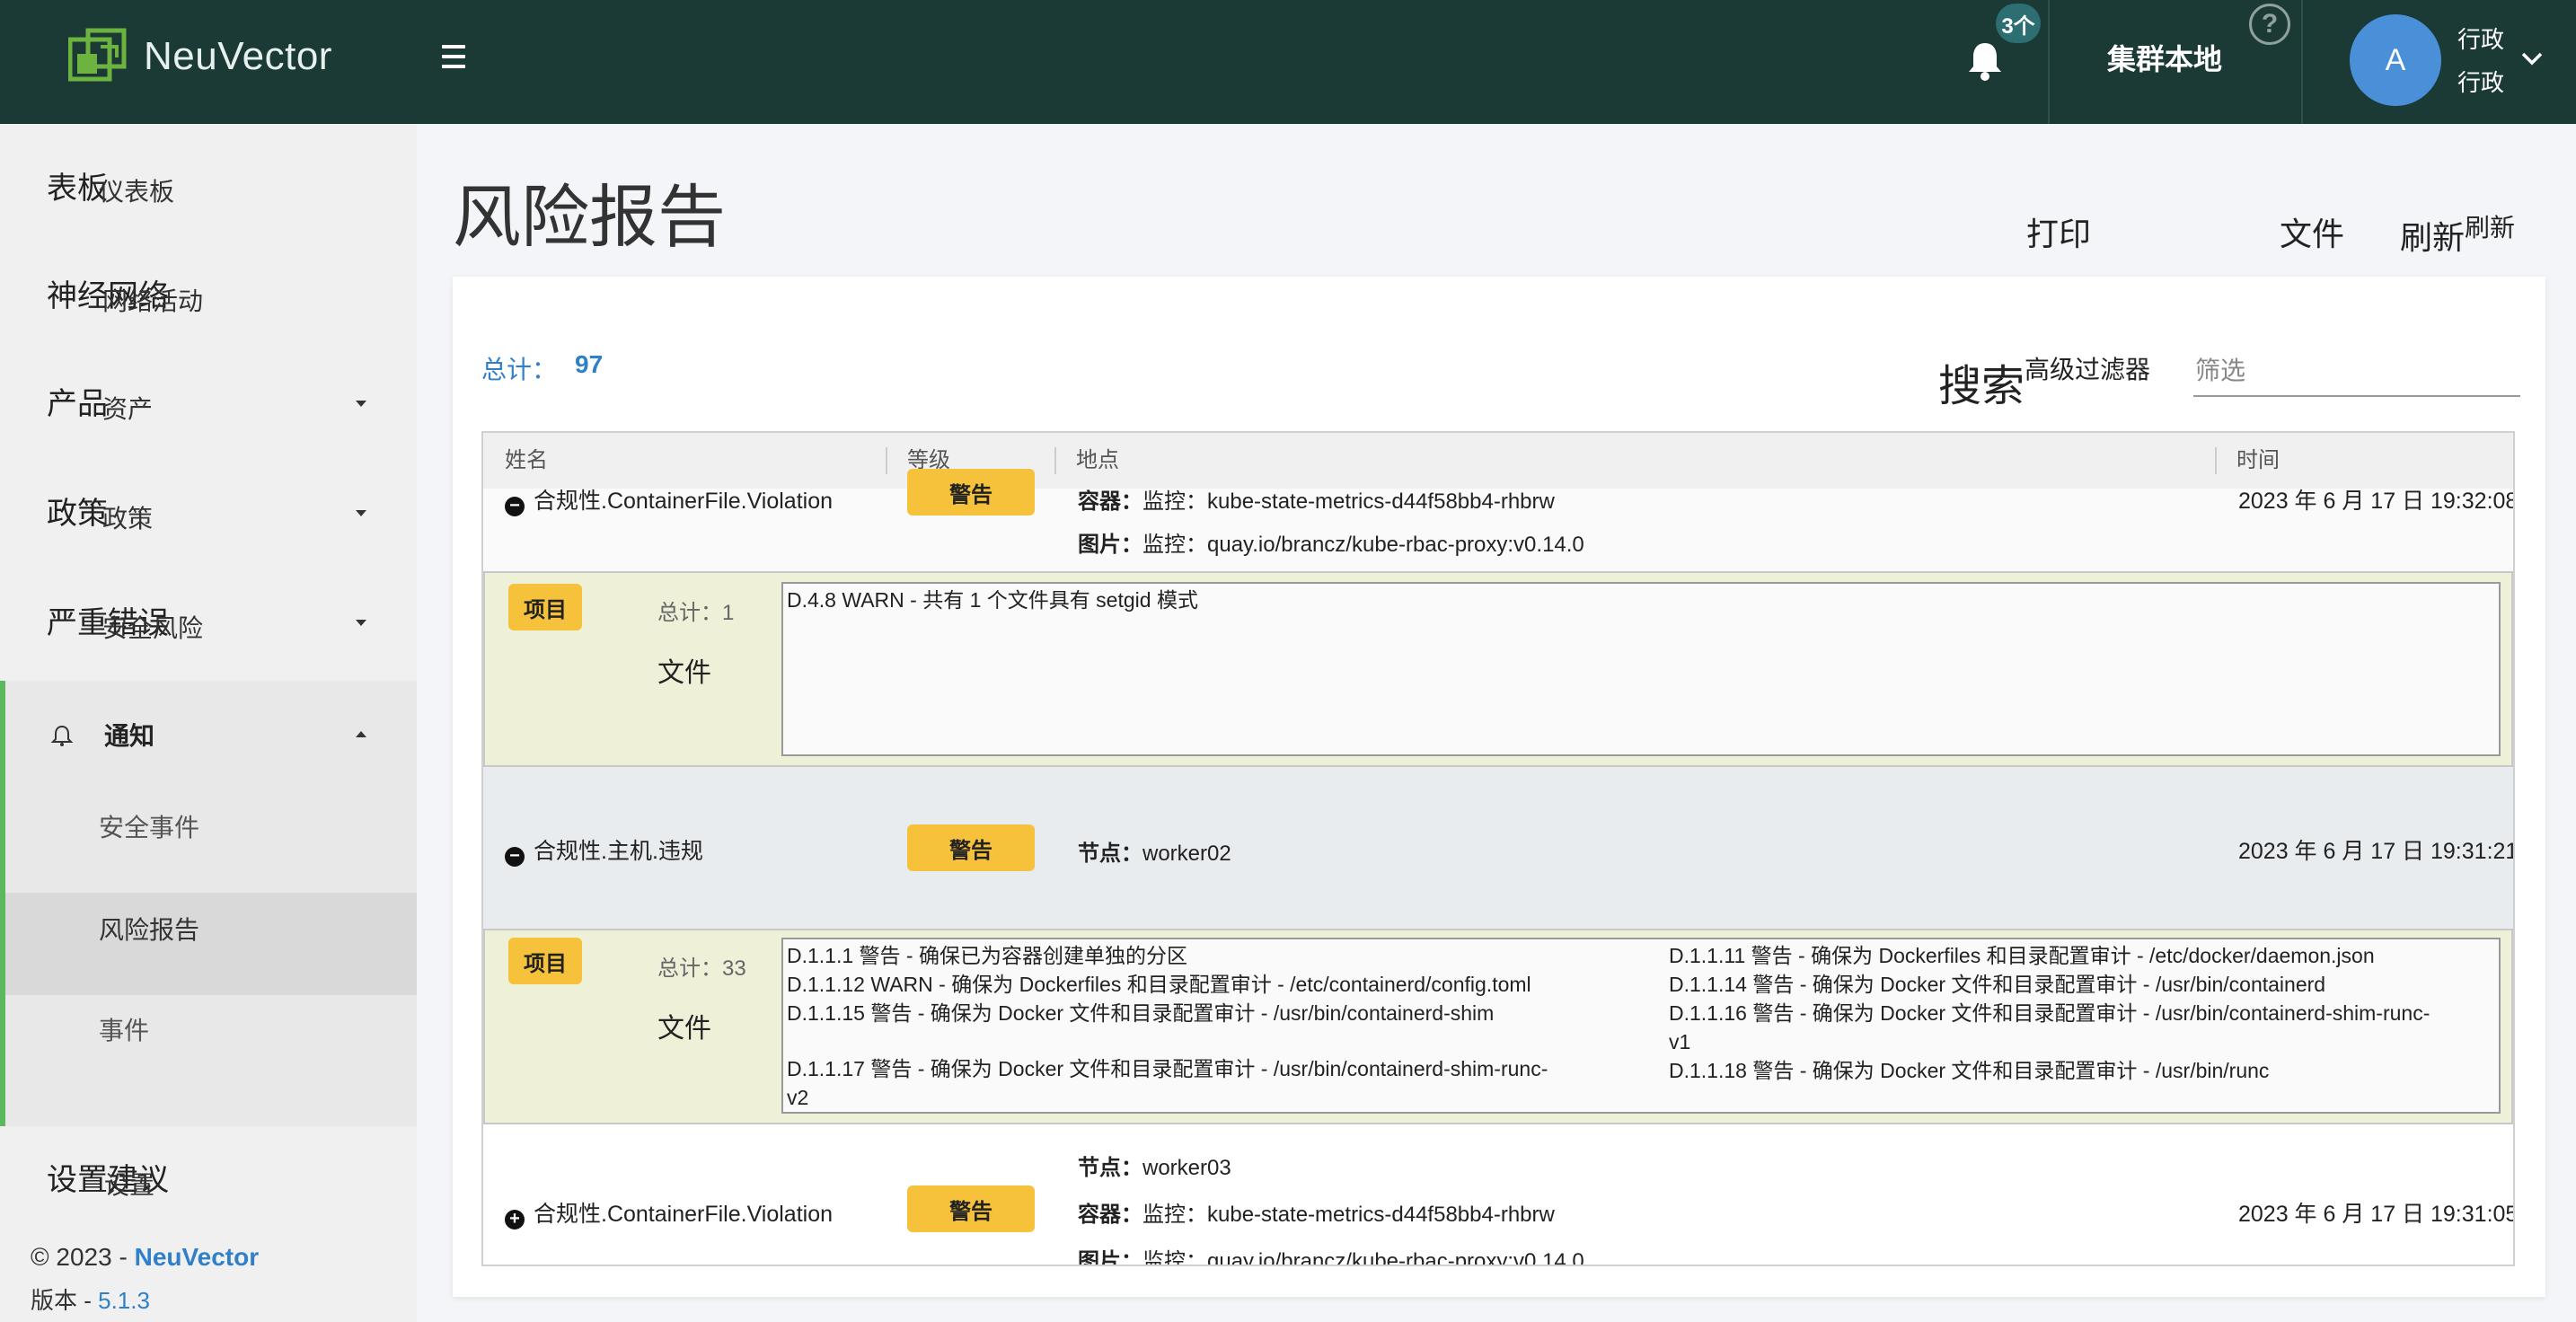  I want to click on copyright-text: © 2023 - NeuVector, so click(145, 1258).